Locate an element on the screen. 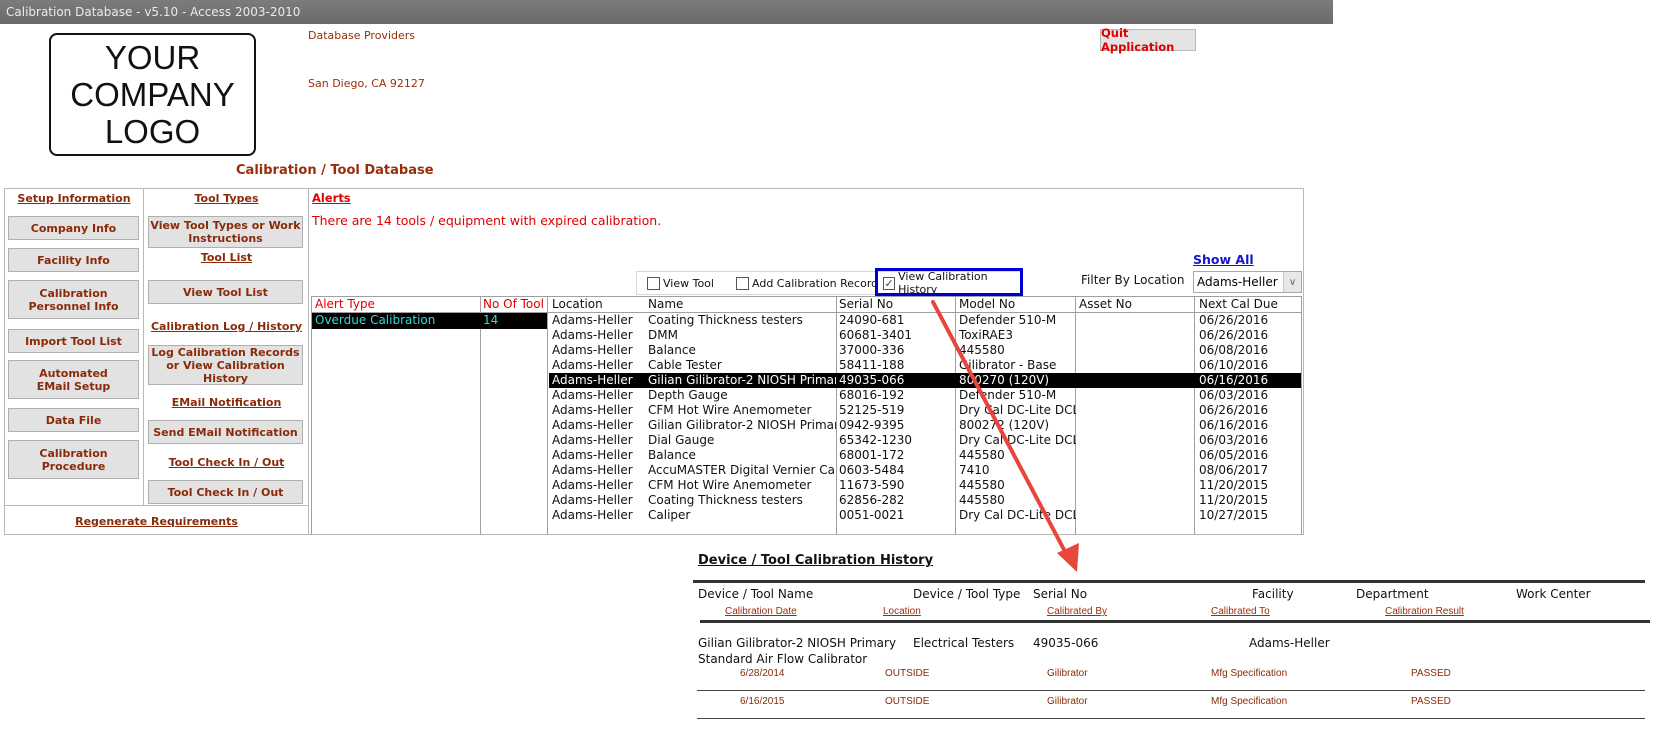  serial-no-cell: 0603-5484 is located at coordinates (872, 470).